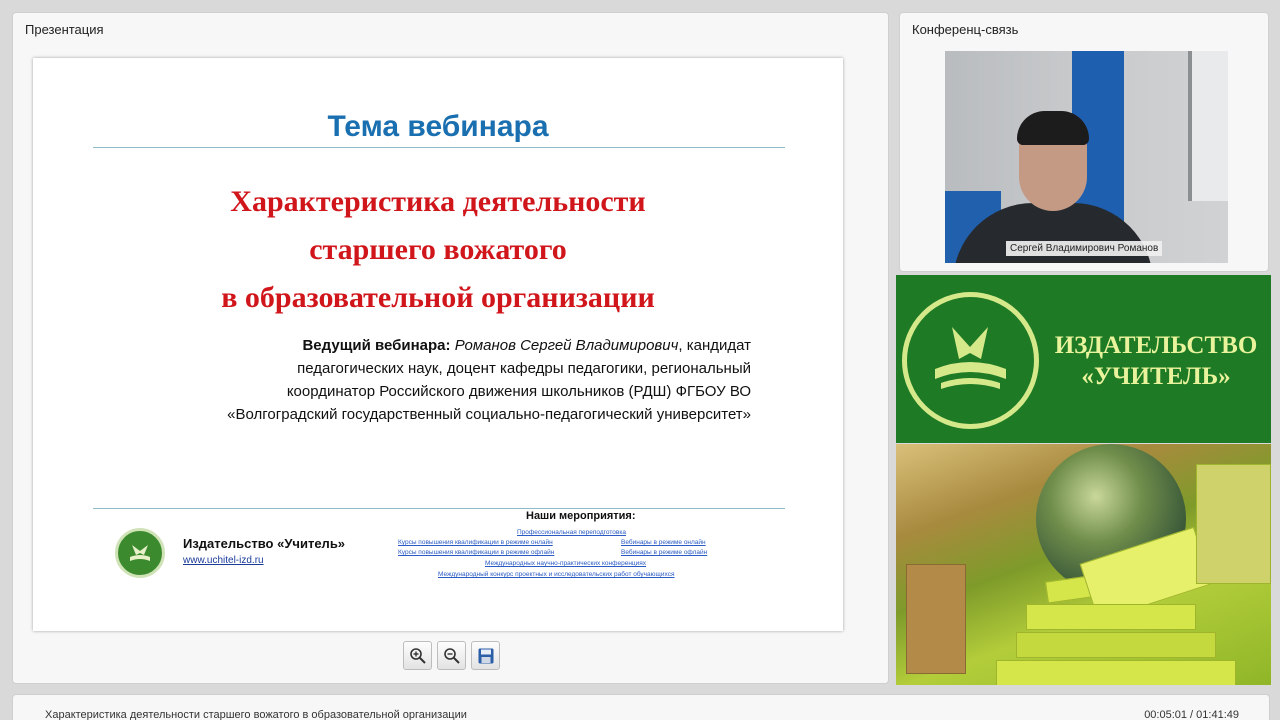 Image resolution: width=1280 pixels, height=720 pixels. What do you see at coordinates (1156, 345) in the screenshot?
I see `banner-line: ИЗДАТЕЛЬСТВО` at bounding box center [1156, 345].